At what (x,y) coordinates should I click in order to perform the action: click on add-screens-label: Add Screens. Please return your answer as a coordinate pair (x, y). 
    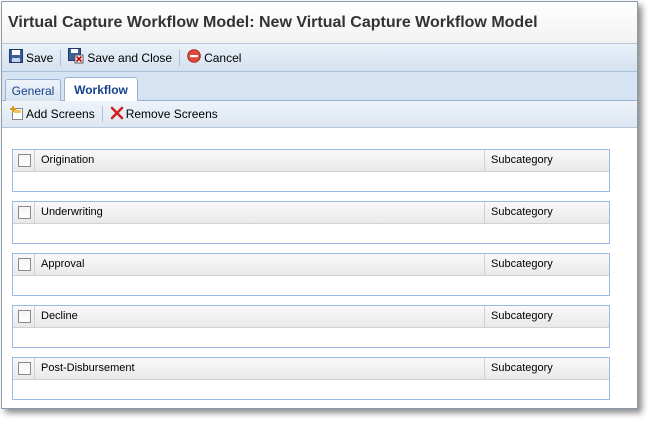
    Looking at the image, I should click on (60, 114).